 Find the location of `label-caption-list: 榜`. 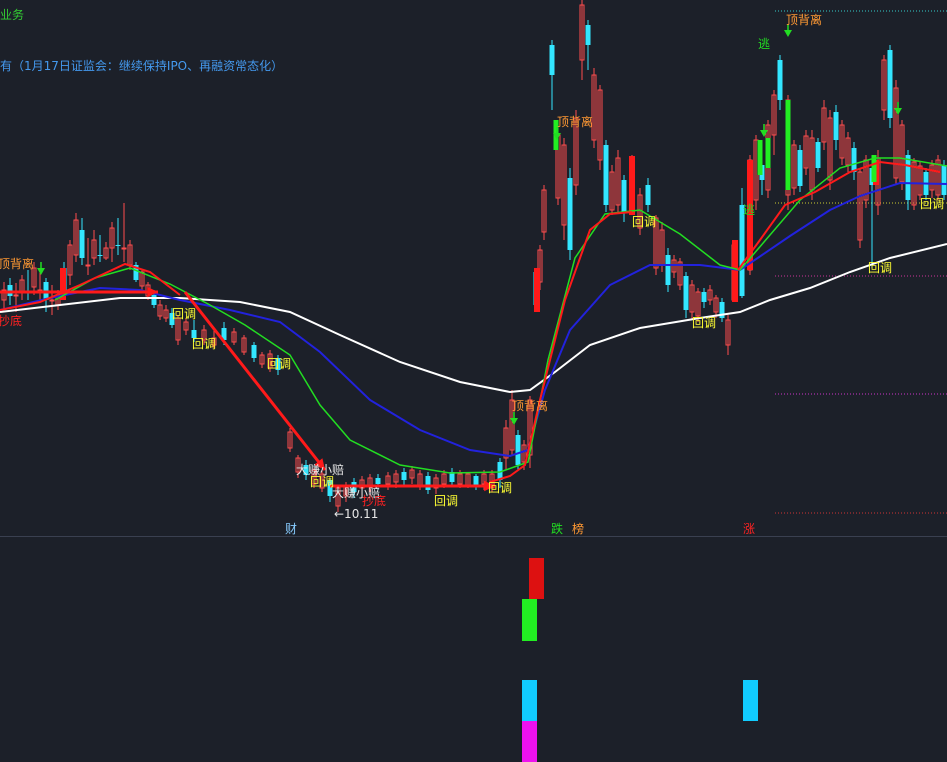

label-caption-list: 榜 is located at coordinates (578, 528).